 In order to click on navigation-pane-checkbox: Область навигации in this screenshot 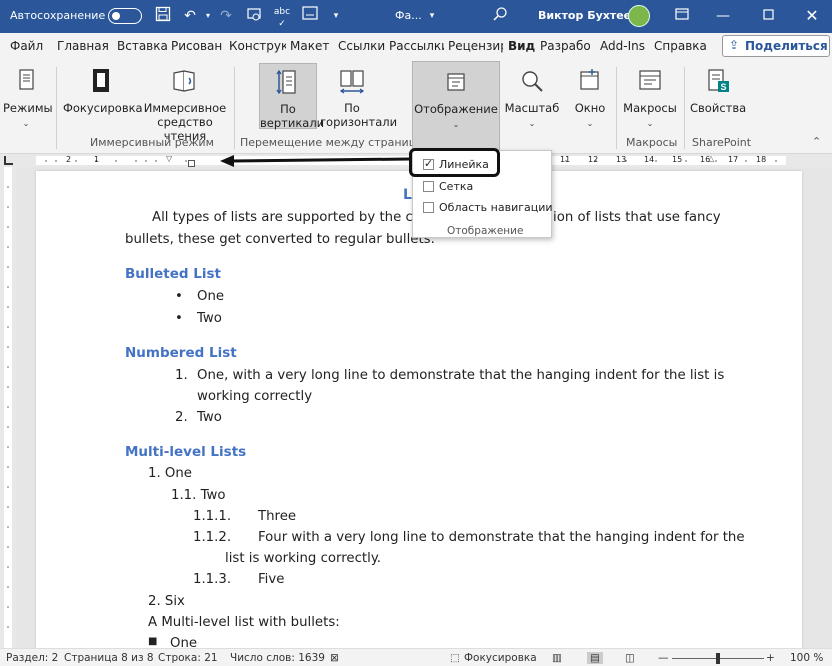, I will do `click(488, 207)`.